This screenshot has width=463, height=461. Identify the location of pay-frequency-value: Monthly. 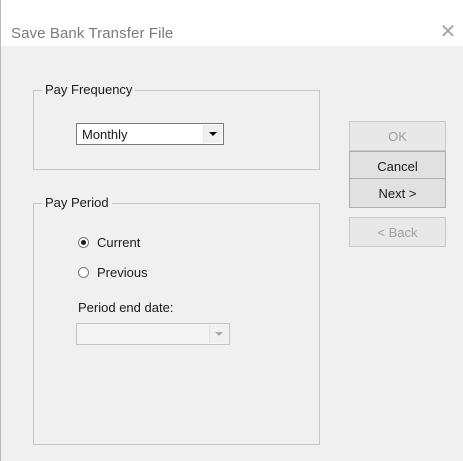
(105, 134).